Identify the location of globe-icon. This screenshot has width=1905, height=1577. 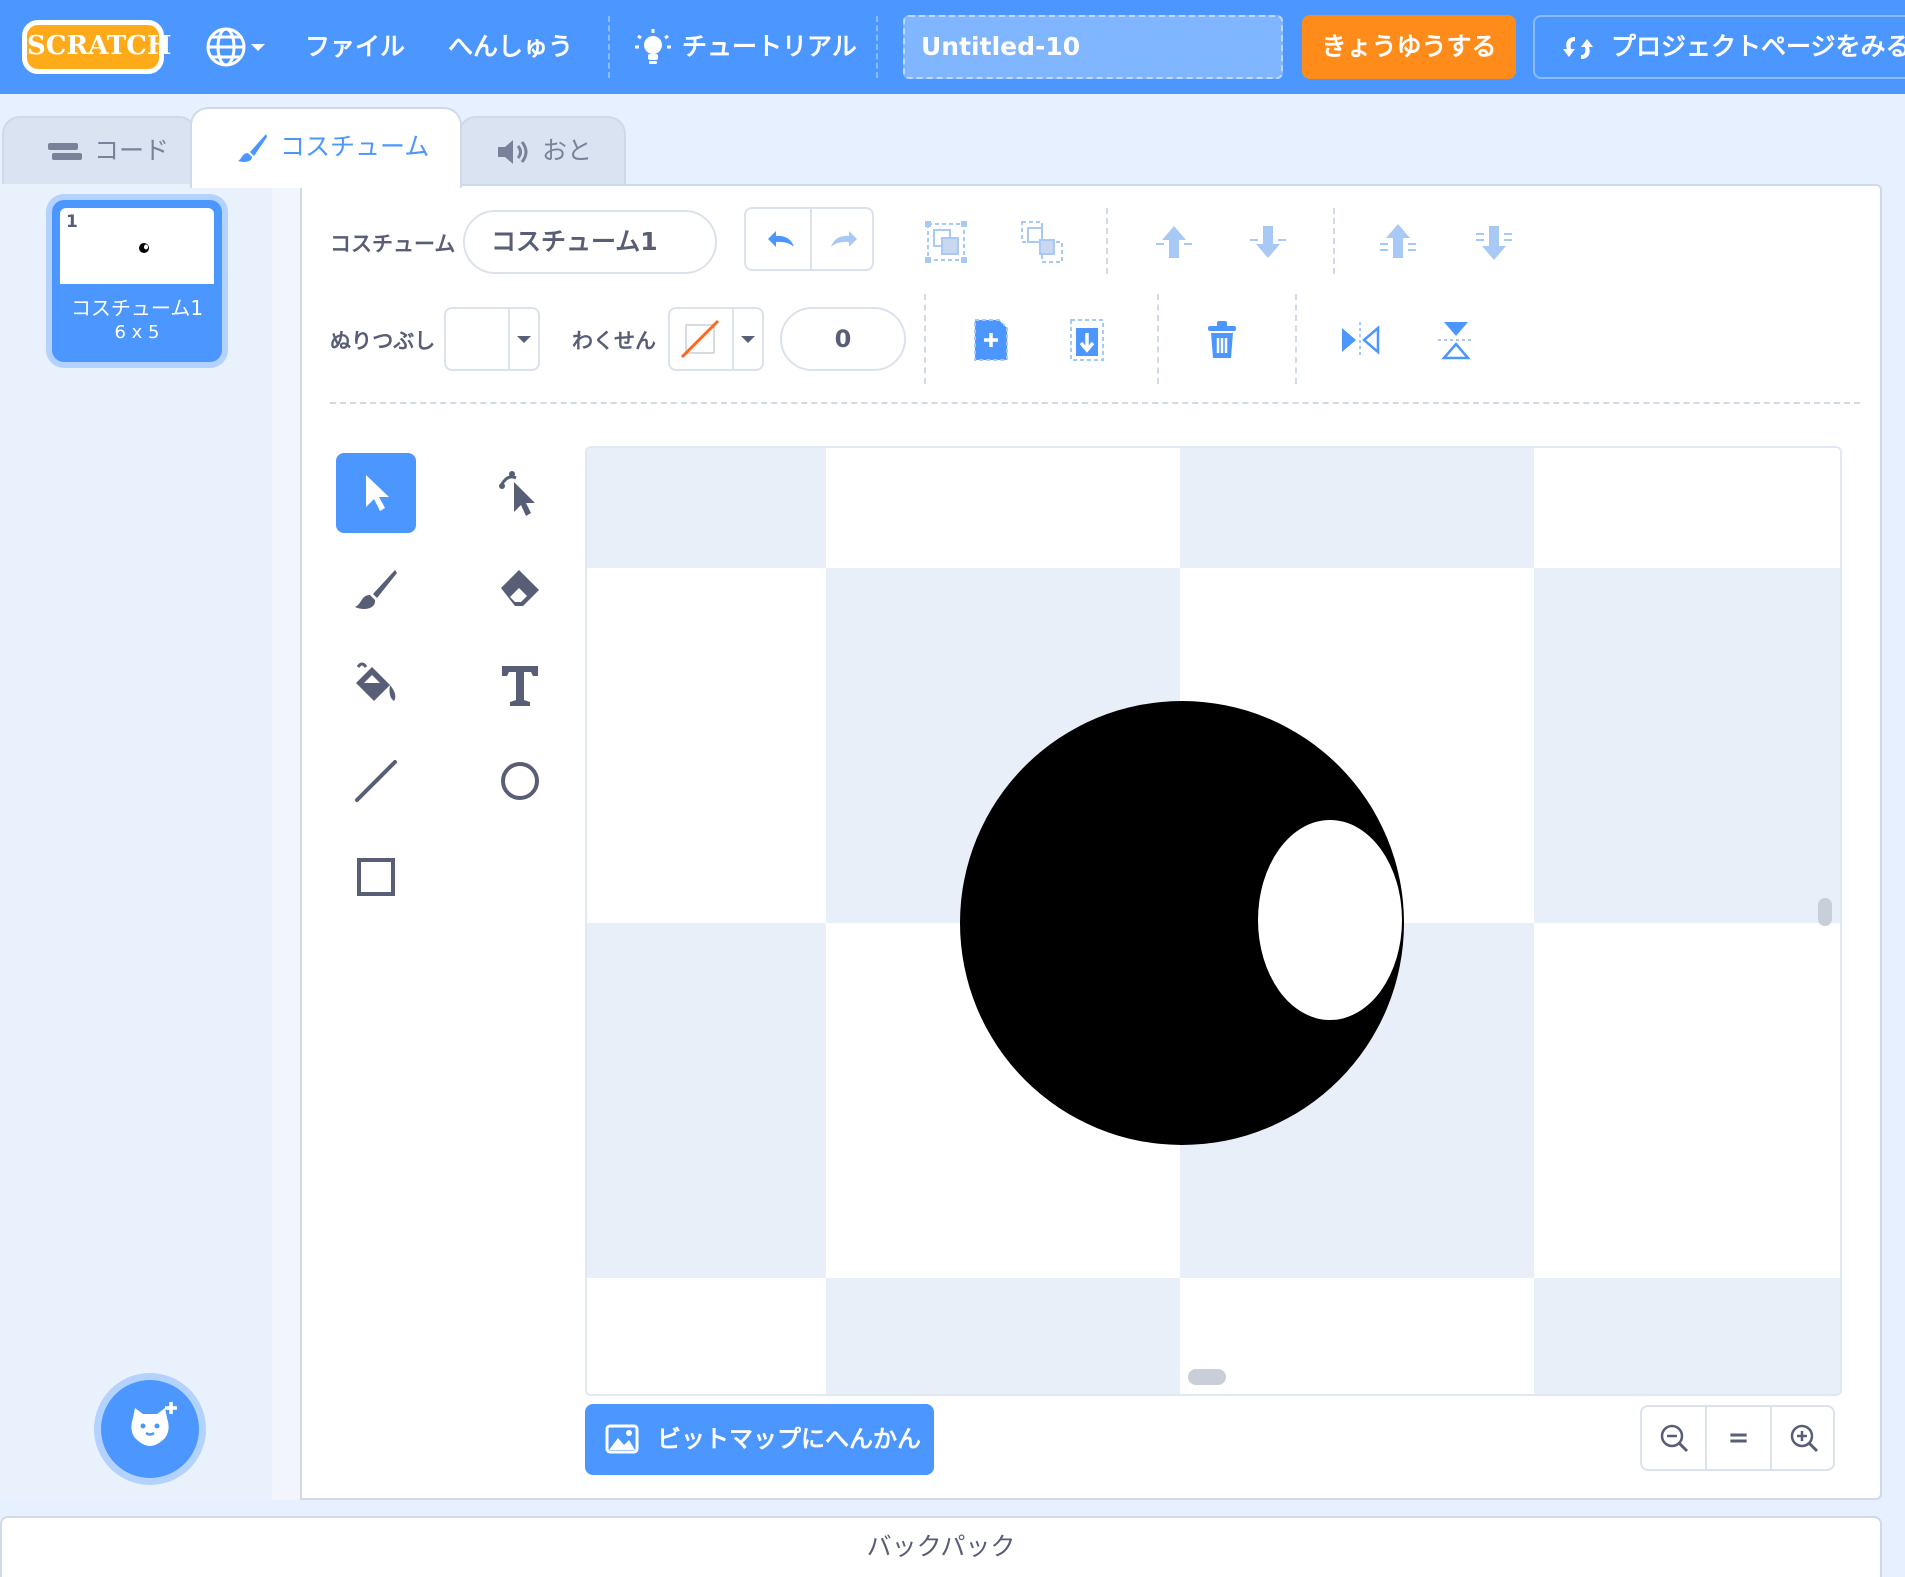
(235, 47).